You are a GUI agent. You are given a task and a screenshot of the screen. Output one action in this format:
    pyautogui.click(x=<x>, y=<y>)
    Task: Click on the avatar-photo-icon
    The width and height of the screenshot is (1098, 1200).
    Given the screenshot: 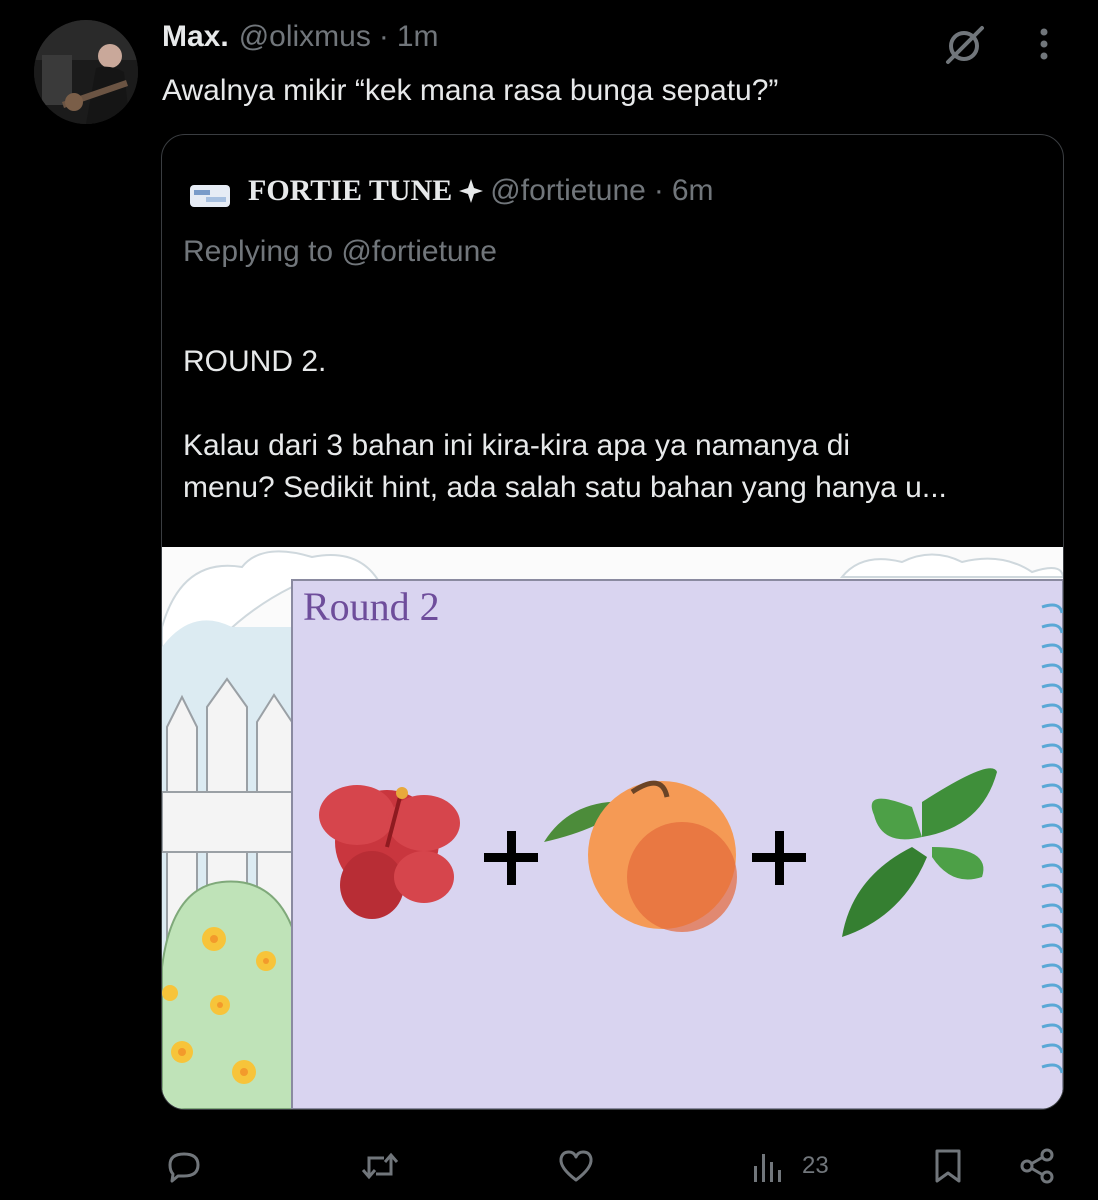 What is the action you would take?
    pyautogui.click(x=86, y=72)
    